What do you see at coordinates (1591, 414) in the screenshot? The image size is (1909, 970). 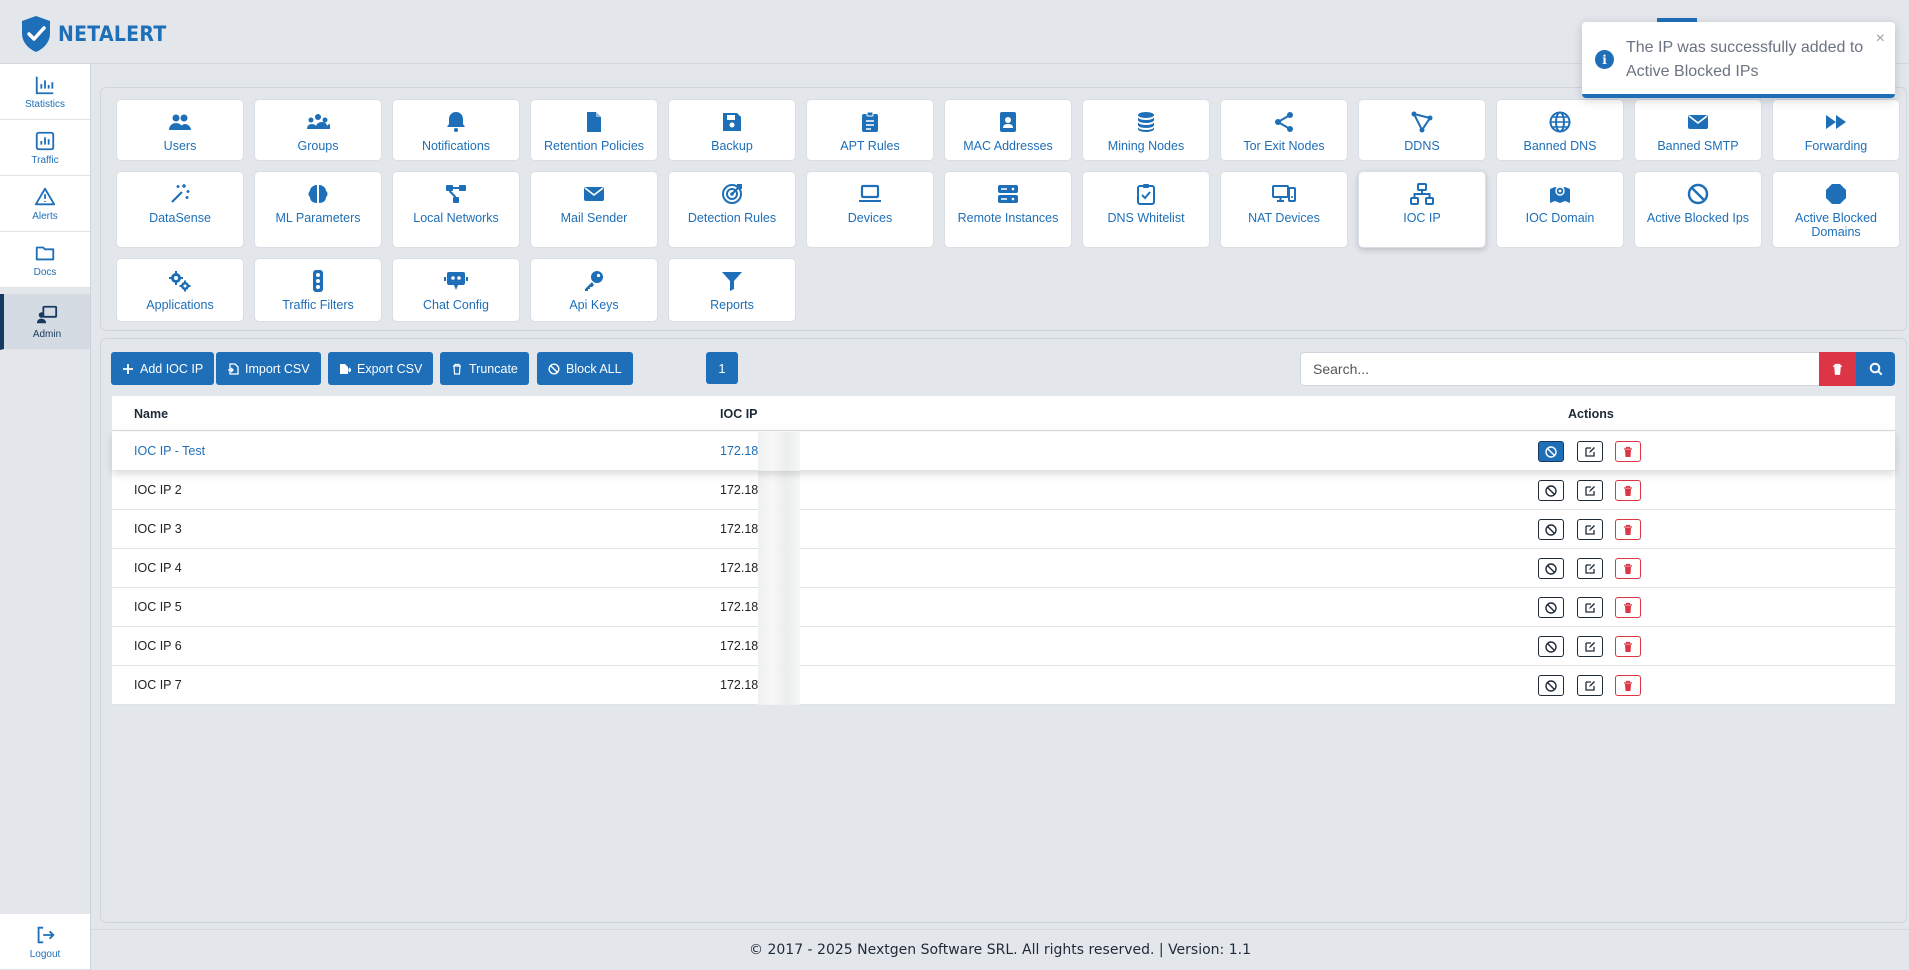 I see `column-header-actions: Actions` at bounding box center [1591, 414].